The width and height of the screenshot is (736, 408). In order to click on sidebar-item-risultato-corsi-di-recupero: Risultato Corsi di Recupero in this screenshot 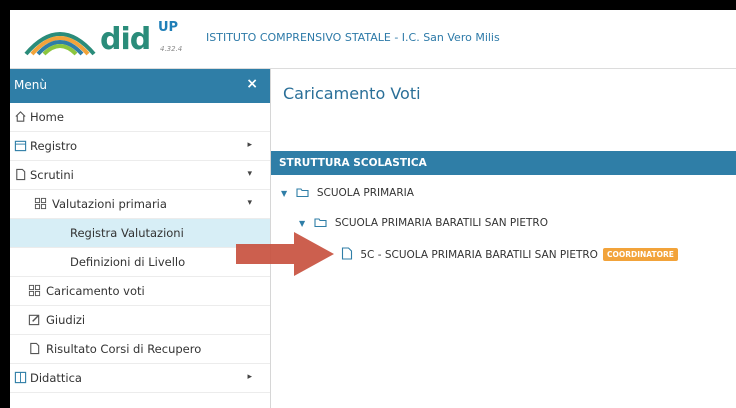, I will do `click(140, 349)`.